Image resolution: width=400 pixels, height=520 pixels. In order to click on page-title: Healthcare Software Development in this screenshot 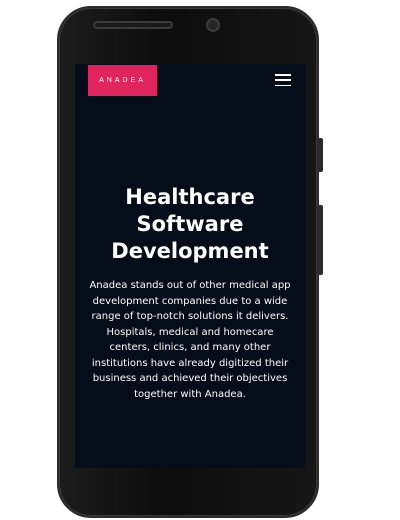, I will do `click(190, 224)`.